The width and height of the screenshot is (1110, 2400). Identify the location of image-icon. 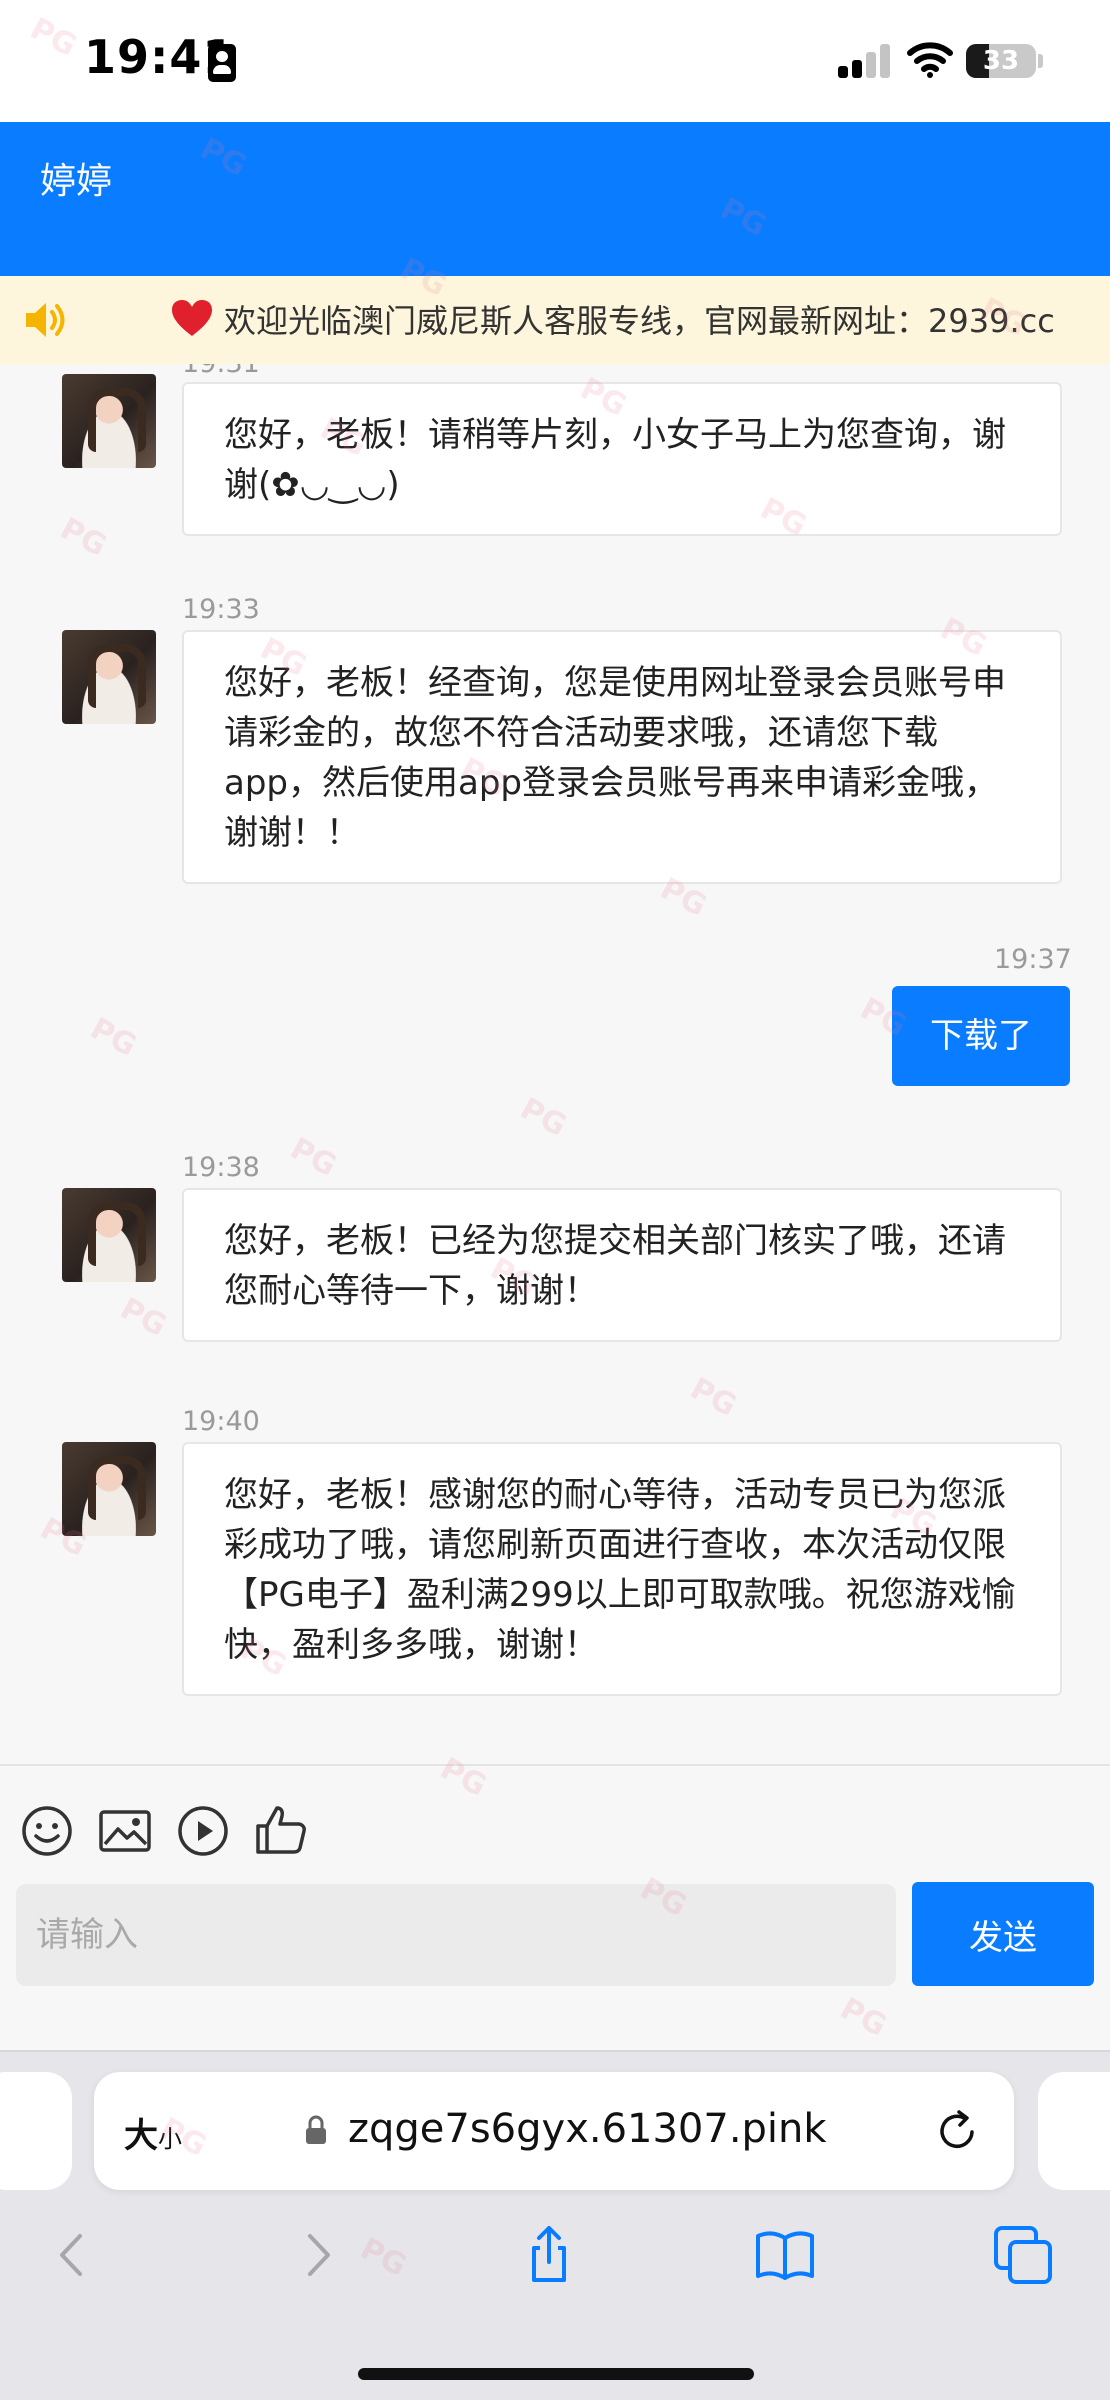
(125, 1831).